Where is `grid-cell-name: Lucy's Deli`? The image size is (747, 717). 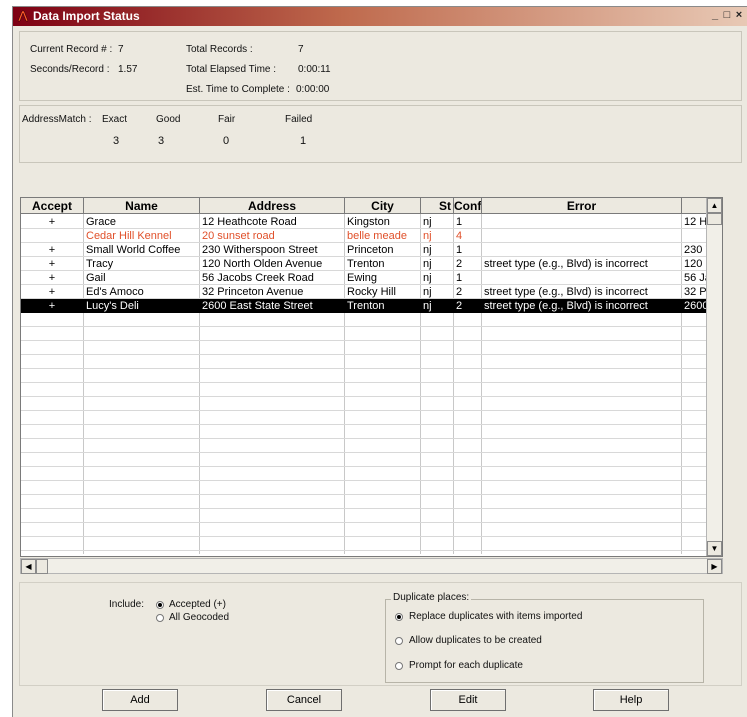 grid-cell-name: Lucy's Deli is located at coordinates (141, 306).